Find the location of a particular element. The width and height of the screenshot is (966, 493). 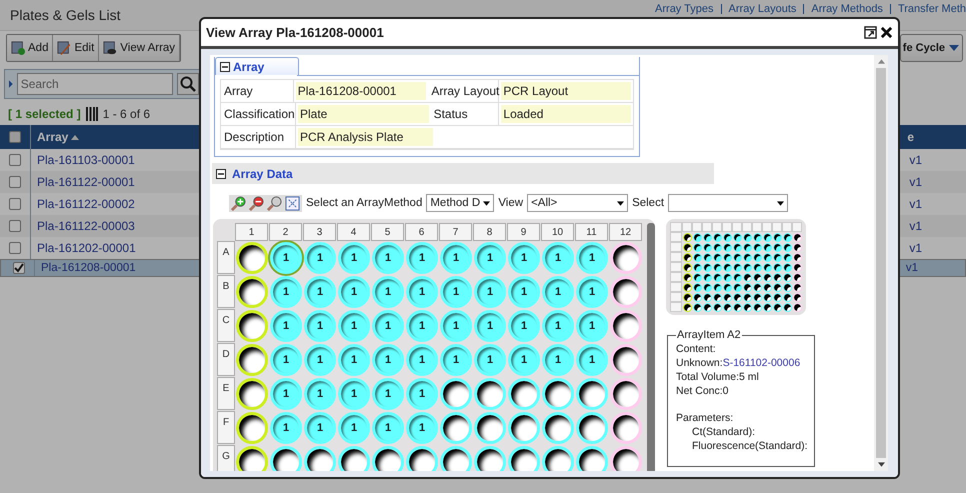

expand-icon is located at coordinates (11, 84).